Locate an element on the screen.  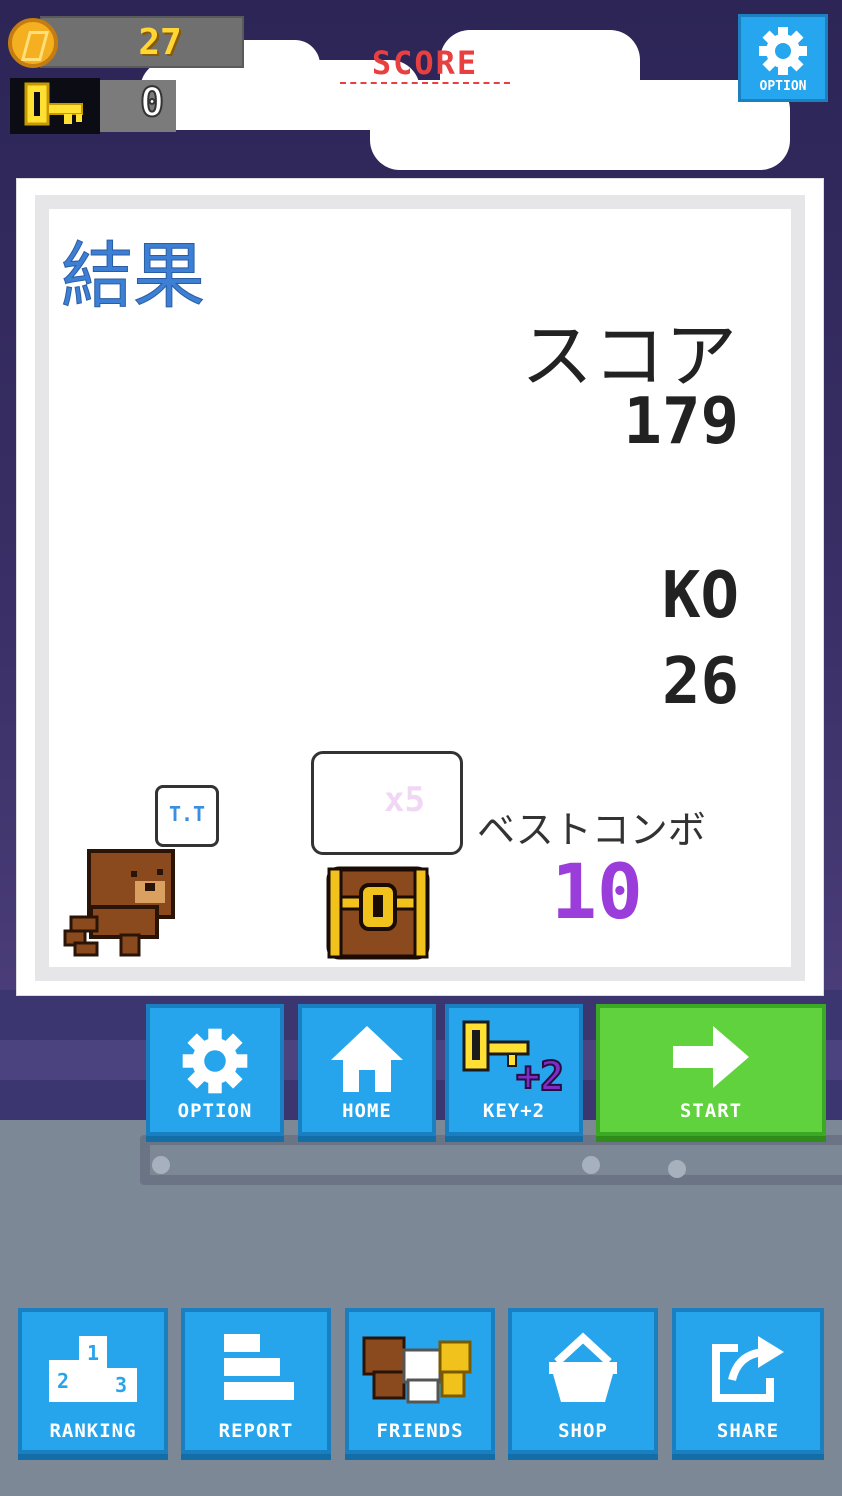
shop-button: SHOP is located at coordinates (583, 1381).